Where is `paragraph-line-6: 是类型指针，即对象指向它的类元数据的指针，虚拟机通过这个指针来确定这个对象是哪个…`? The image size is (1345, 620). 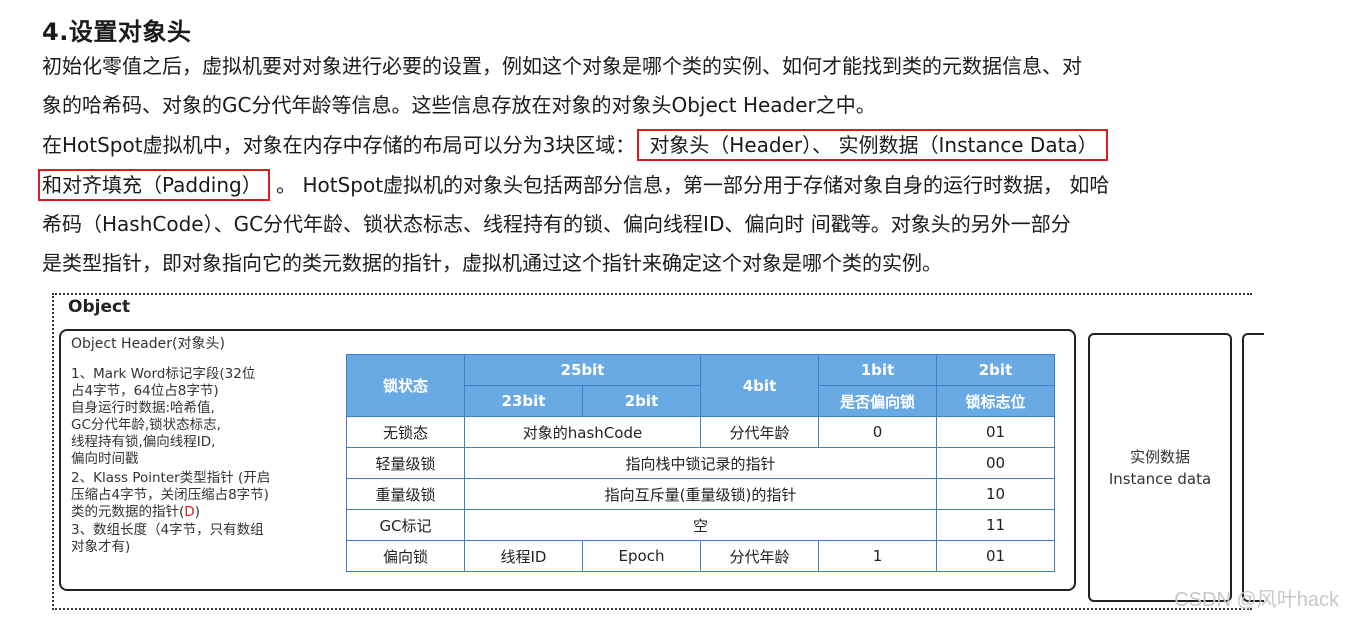
paragraph-line-6: 是类型指针，即对象指向它的类元数据的指针，虚拟机通过这个指针来确定这个对象是哪个… is located at coordinates (492, 263).